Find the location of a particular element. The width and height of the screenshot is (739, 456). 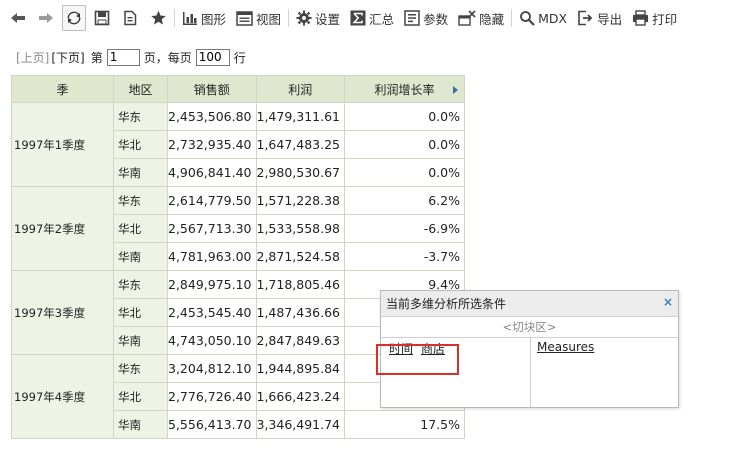

sales-cell: 2,453,506.80 is located at coordinates (212, 116).